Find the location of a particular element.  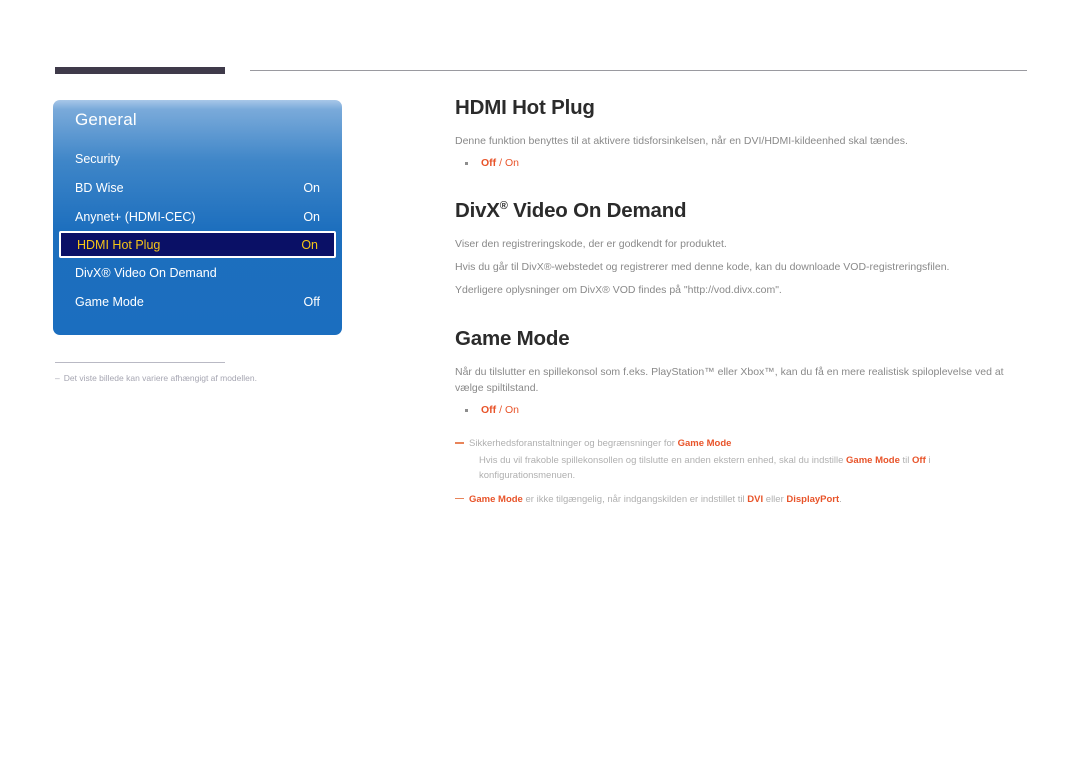

note-highlight: DisplayPort is located at coordinates (813, 499).